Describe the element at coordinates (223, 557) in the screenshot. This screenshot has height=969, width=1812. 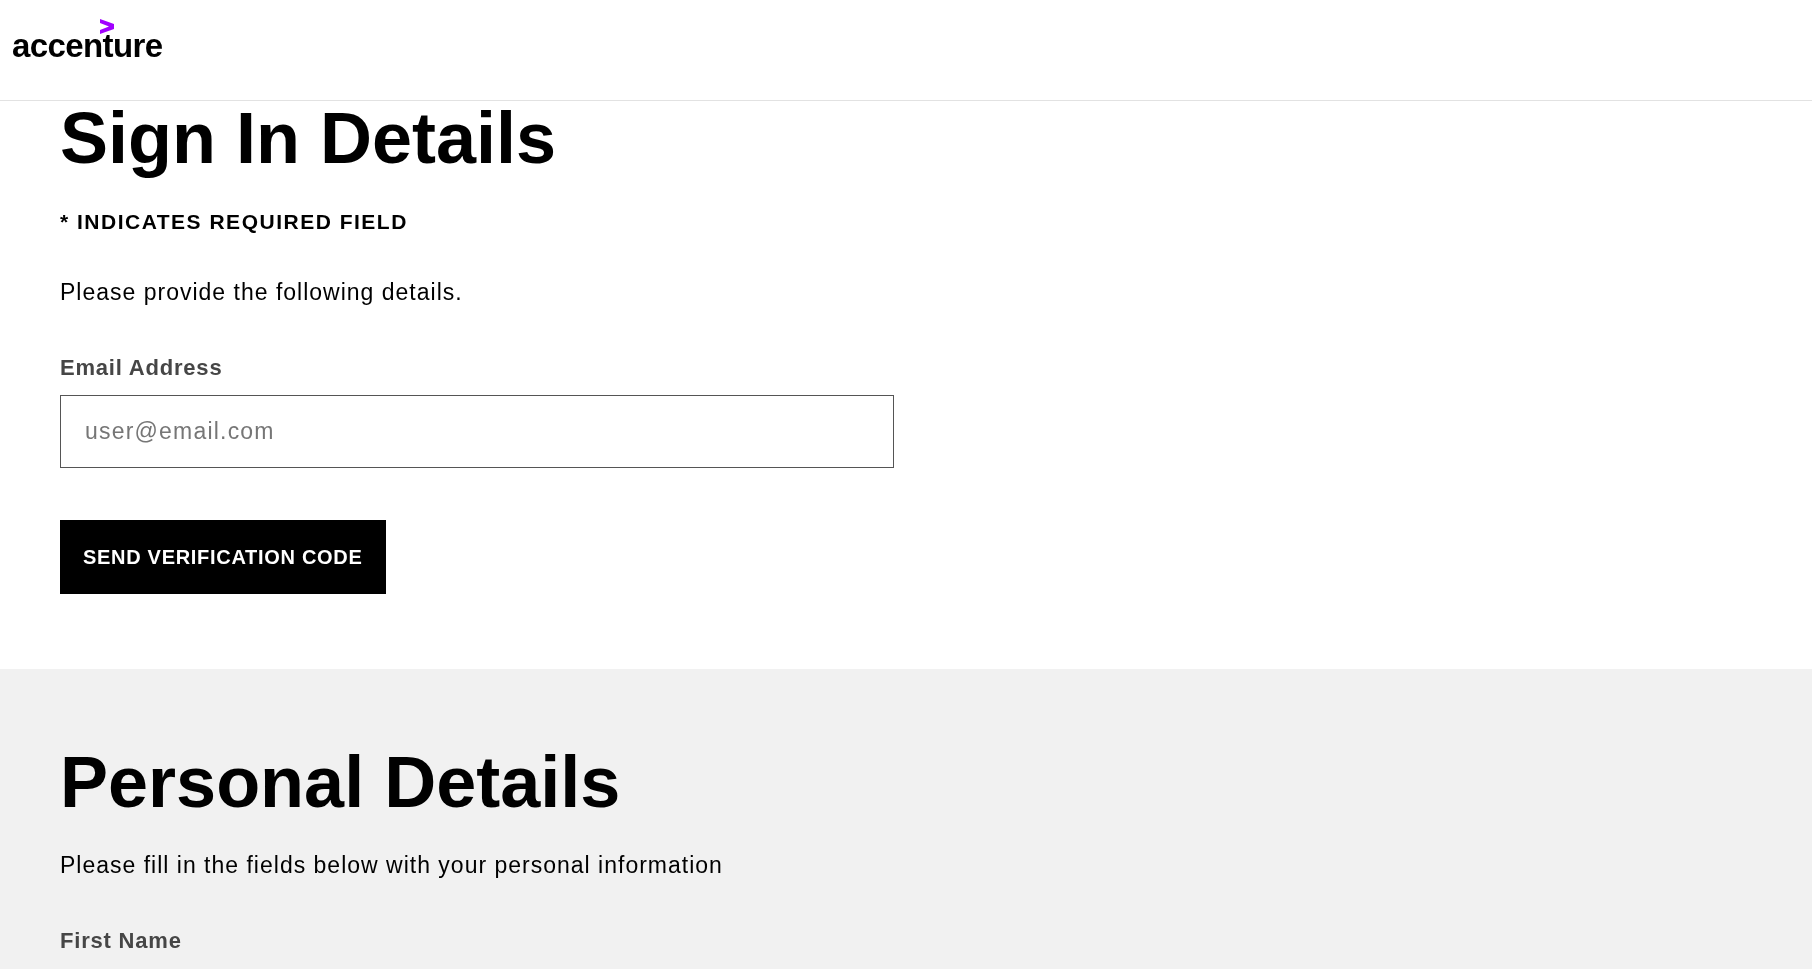
I see `send-code-button: SEND VERIFICATION CODE` at that location.